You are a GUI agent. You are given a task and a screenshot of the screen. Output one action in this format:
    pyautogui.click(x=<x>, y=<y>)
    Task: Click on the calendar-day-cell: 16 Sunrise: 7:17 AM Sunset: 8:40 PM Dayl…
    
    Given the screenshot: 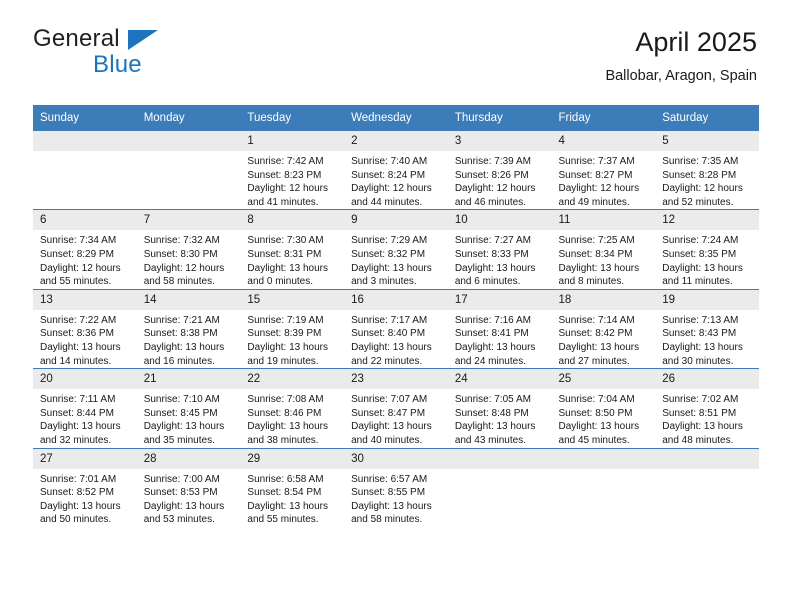 What is the action you would take?
    pyautogui.click(x=396, y=328)
    